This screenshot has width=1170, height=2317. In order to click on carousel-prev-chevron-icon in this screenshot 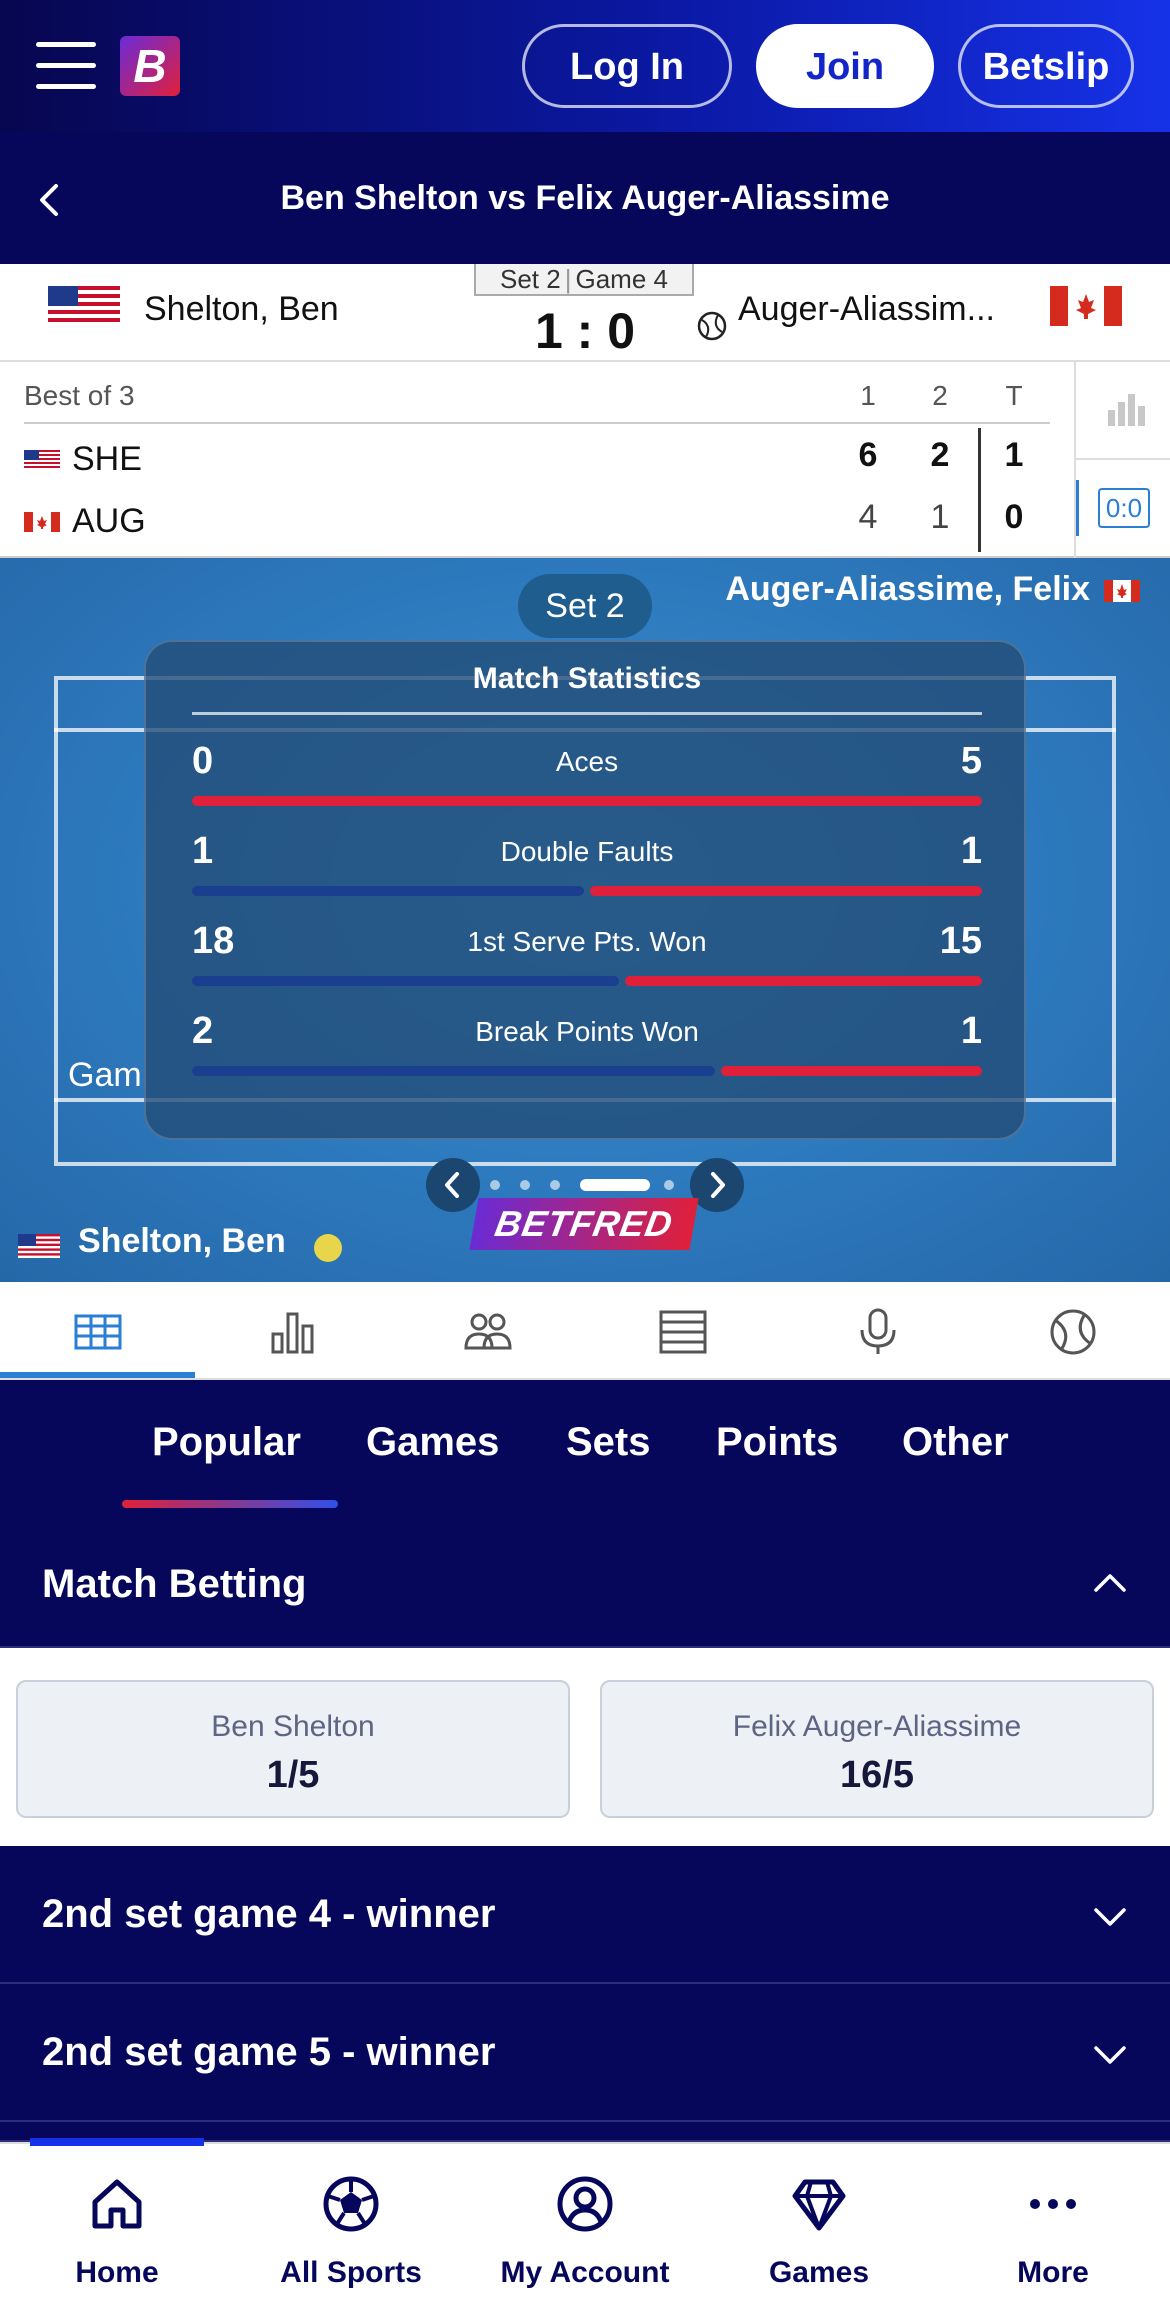, I will do `click(453, 1185)`.